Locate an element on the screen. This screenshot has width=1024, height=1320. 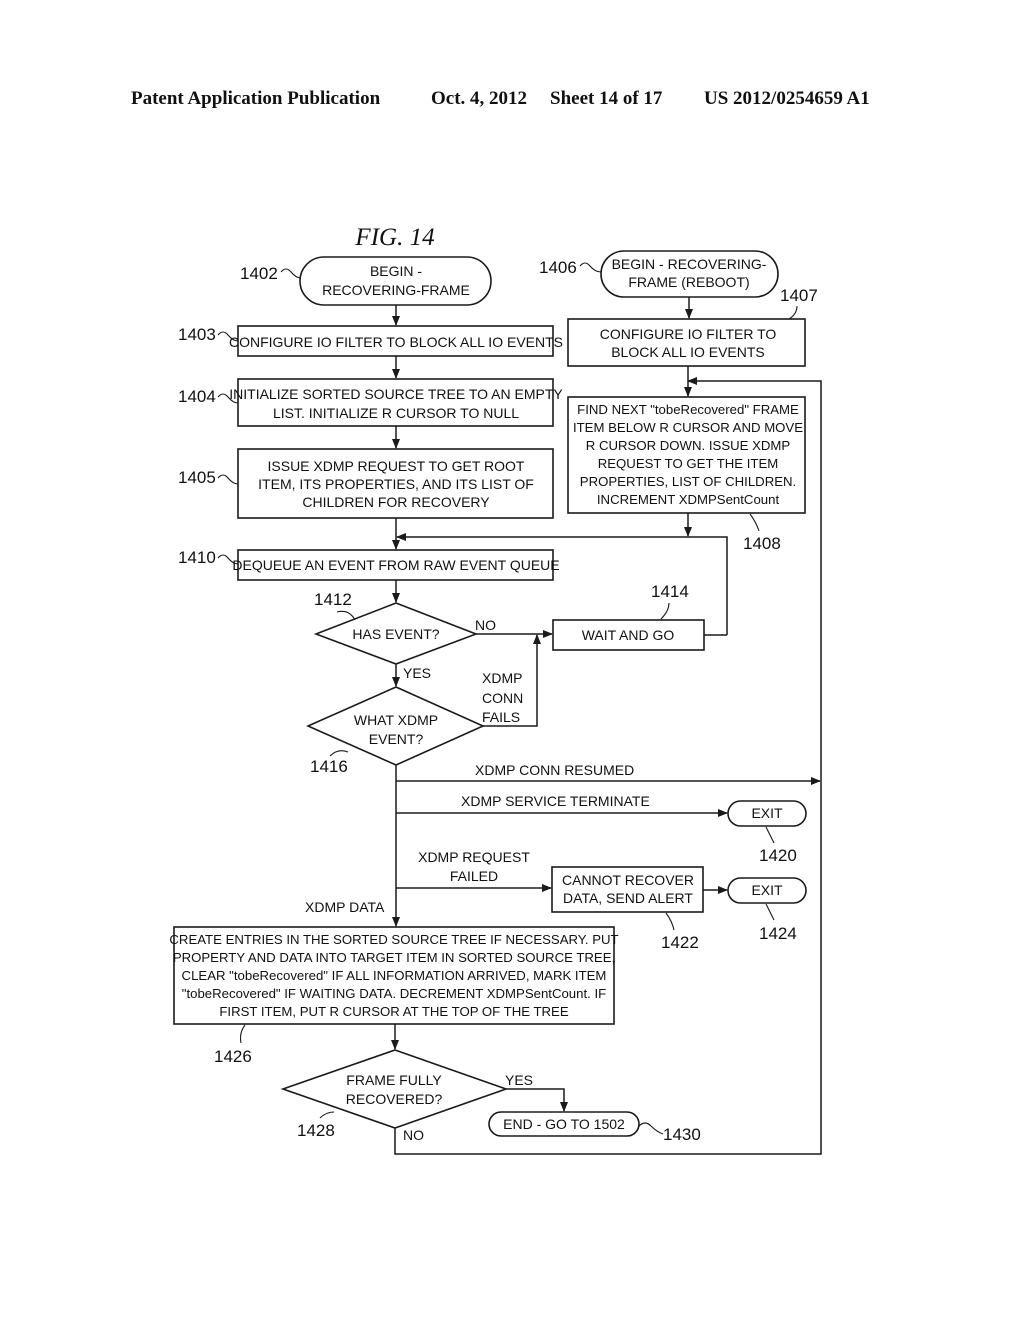
node-1430: END - GO TO 1502 is located at coordinates (564, 1124).